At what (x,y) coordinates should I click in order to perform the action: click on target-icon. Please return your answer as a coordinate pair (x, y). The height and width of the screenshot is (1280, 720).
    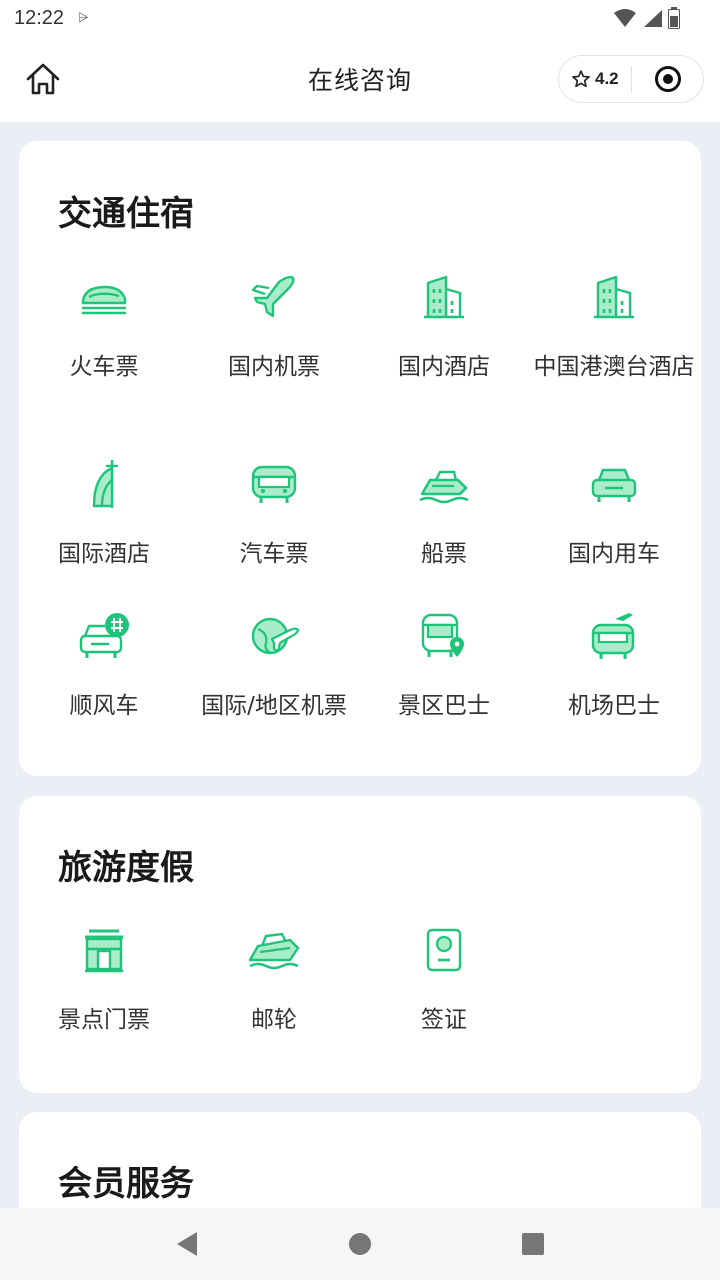
    Looking at the image, I should click on (667, 79).